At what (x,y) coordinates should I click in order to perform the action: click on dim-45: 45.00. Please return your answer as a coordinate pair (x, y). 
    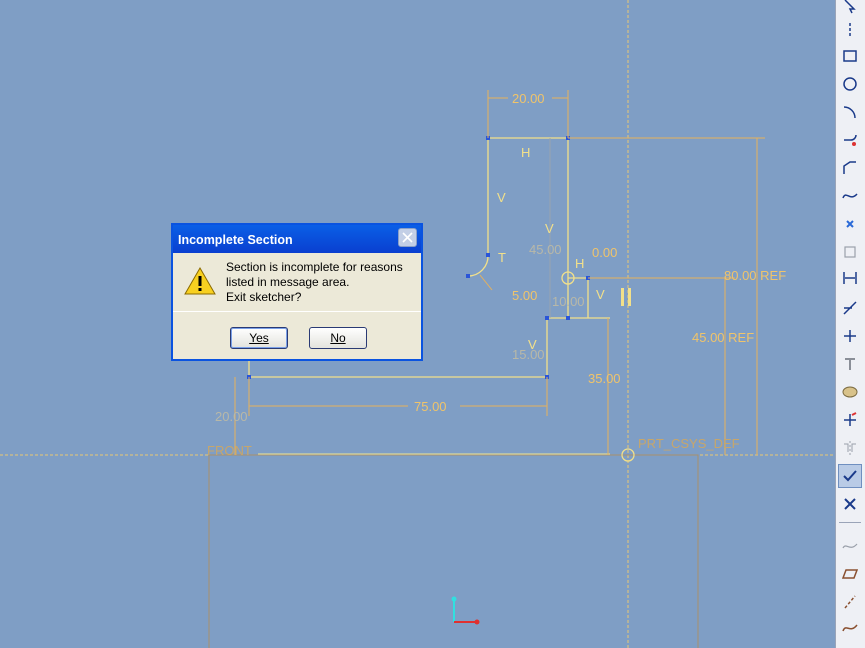
    Looking at the image, I should click on (545, 249).